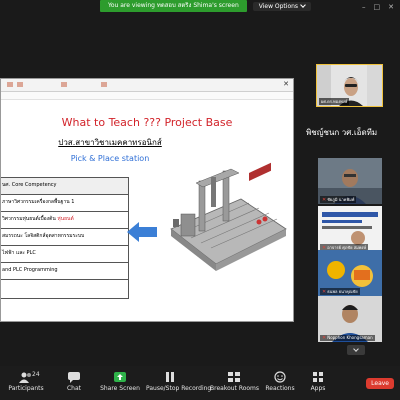 The width and height of the screenshot is (400, 400). I want to click on powerpoint-ribbon: ✕, so click(147, 85).